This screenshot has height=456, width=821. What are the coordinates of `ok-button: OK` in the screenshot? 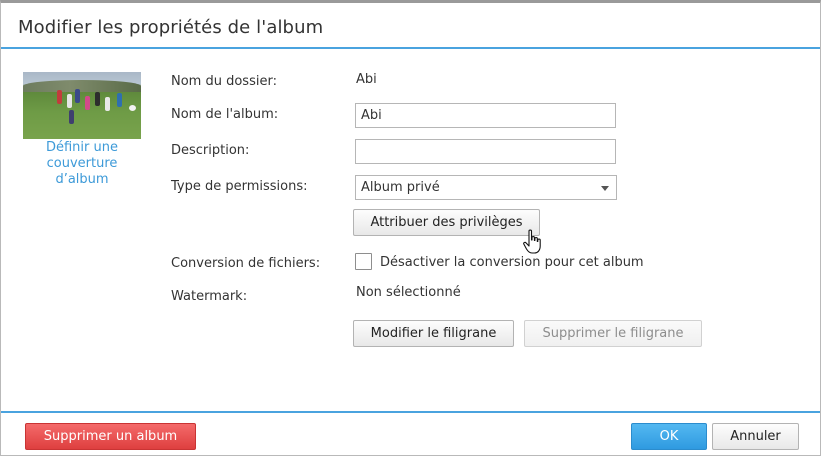 It's located at (669, 436).